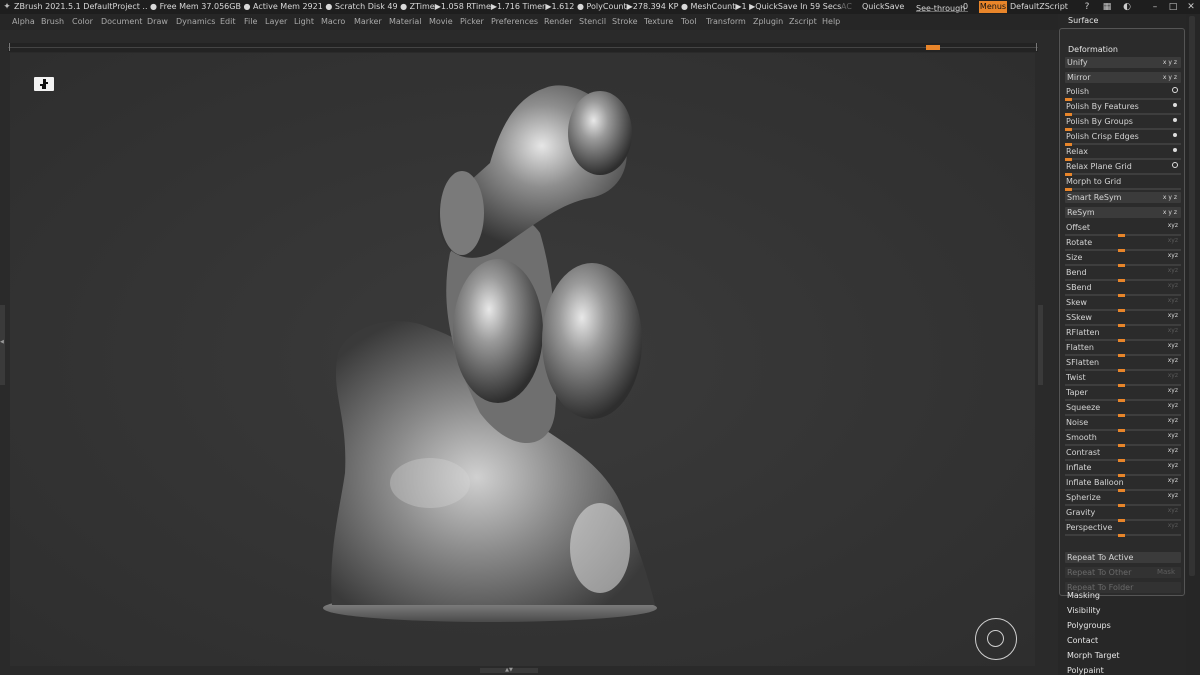  Describe the element at coordinates (1123, 168) in the screenshot. I see `relax-plane-grid-slider: Relax Plane Grid` at that location.